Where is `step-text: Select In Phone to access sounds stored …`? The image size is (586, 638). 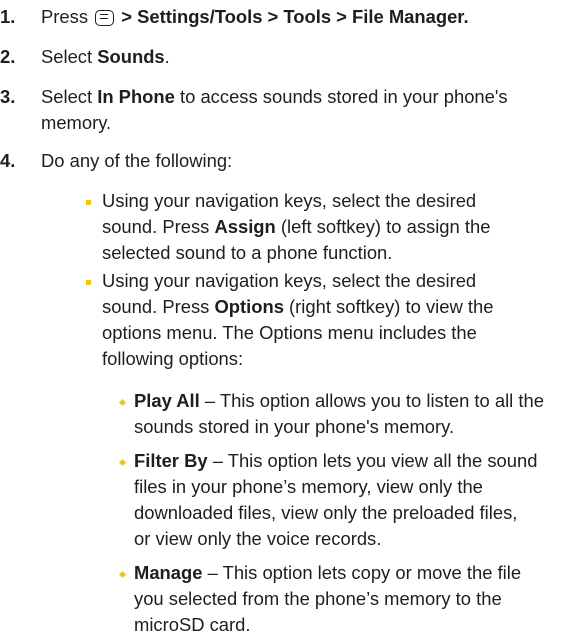 step-text: Select In Phone to access sounds stored … is located at coordinates (274, 97).